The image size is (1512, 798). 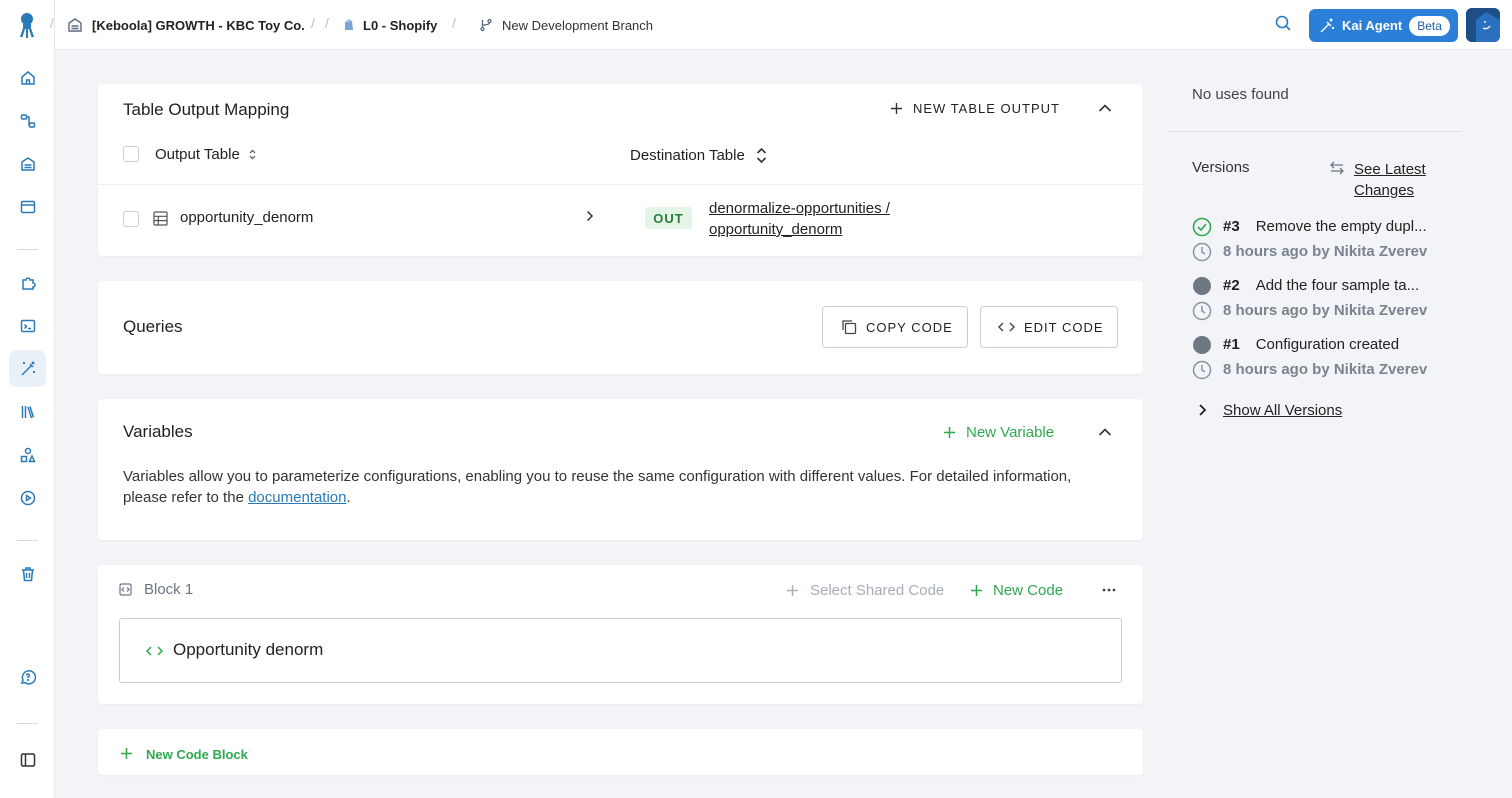 I want to click on select-all-checkbox, so click(x=131, y=154).